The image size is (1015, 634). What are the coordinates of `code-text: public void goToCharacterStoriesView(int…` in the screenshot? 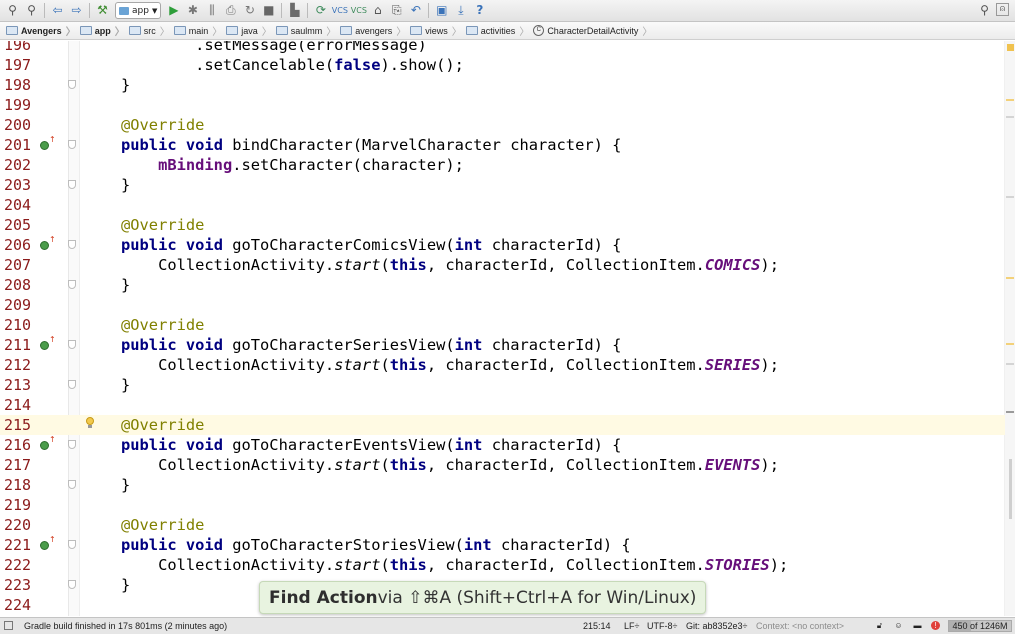 It's located at (376, 545).